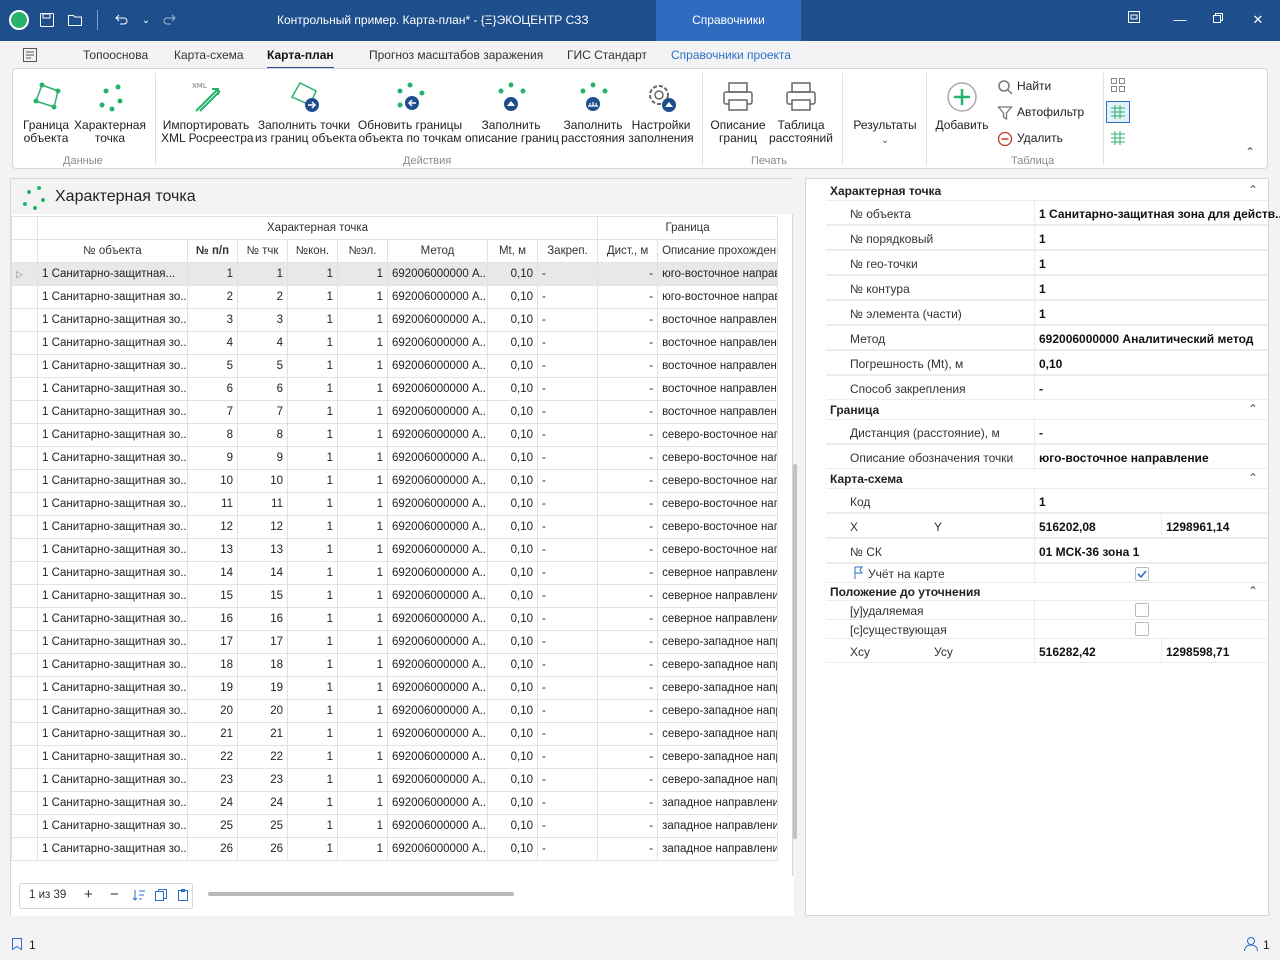 Image resolution: width=1280 pixels, height=960 pixels. Describe the element at coordinates (567, 251) in the screenshot. I see `column-header: Закреп.` at that location.